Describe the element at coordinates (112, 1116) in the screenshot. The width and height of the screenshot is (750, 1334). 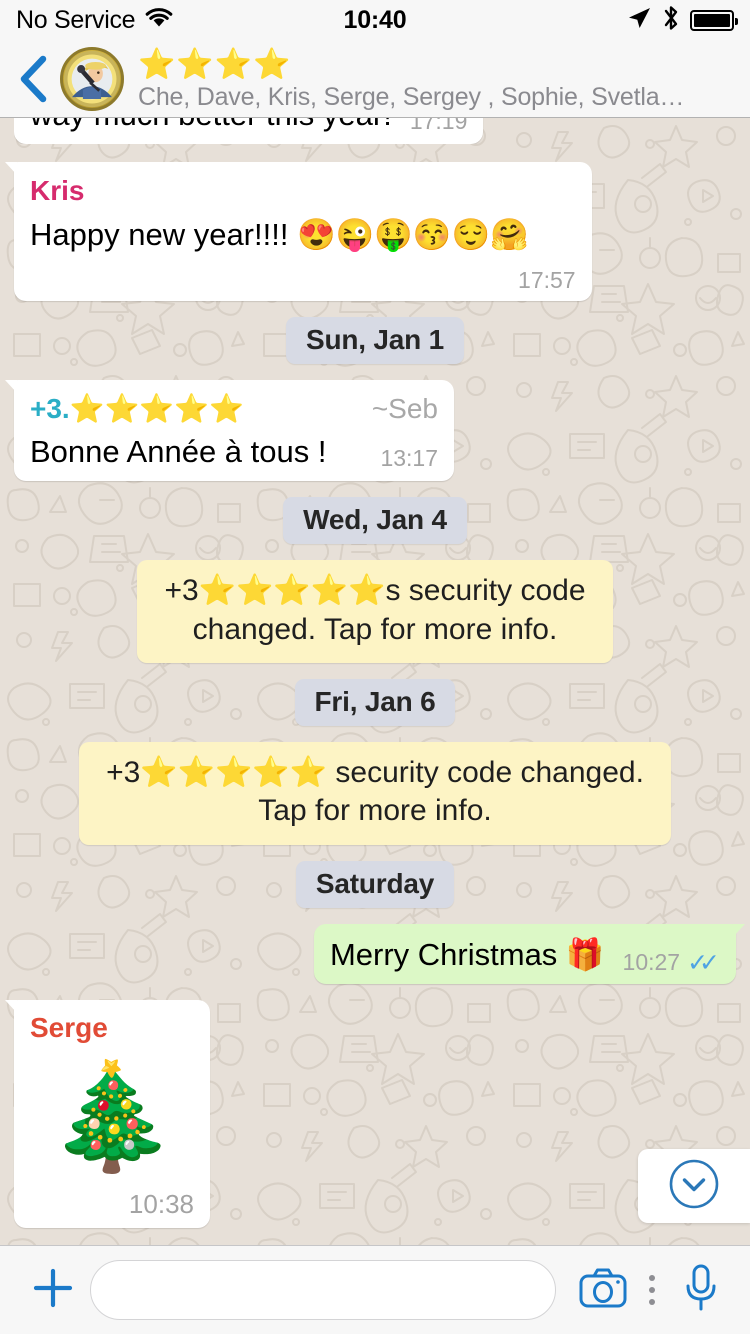
I see `sticker-image: 🎄` at that location.